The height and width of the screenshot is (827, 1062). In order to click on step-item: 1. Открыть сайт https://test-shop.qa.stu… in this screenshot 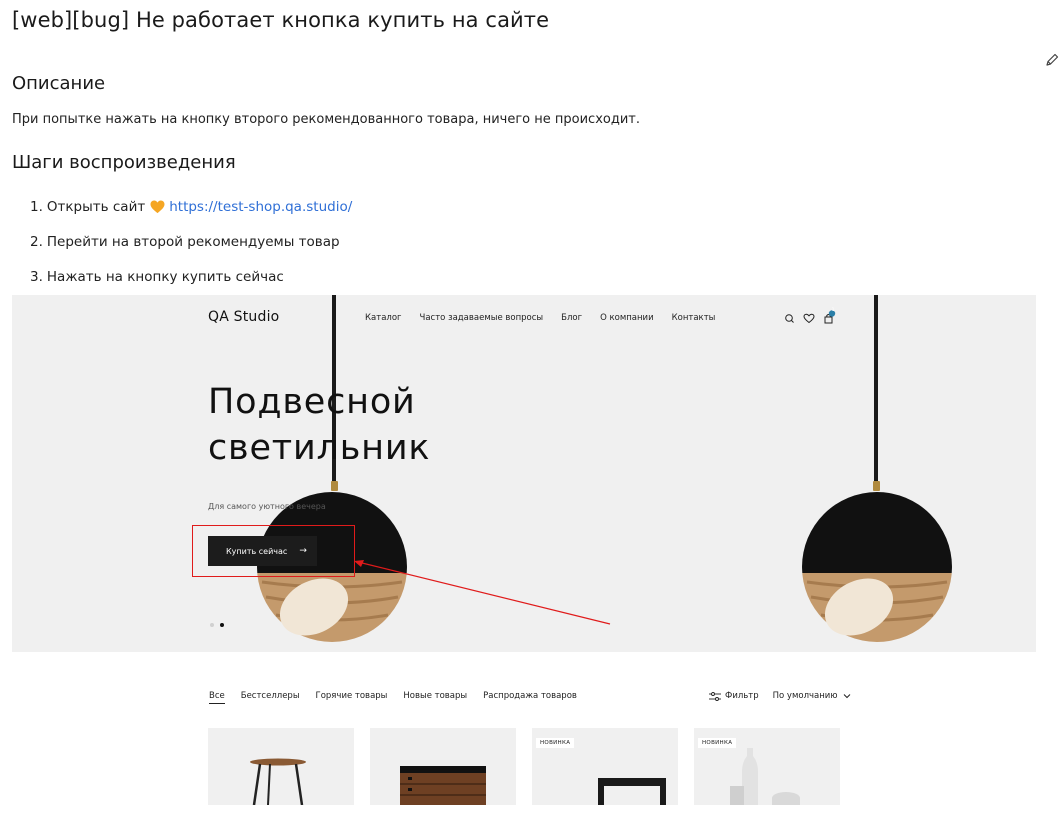, I will do `click(191, 206)`.